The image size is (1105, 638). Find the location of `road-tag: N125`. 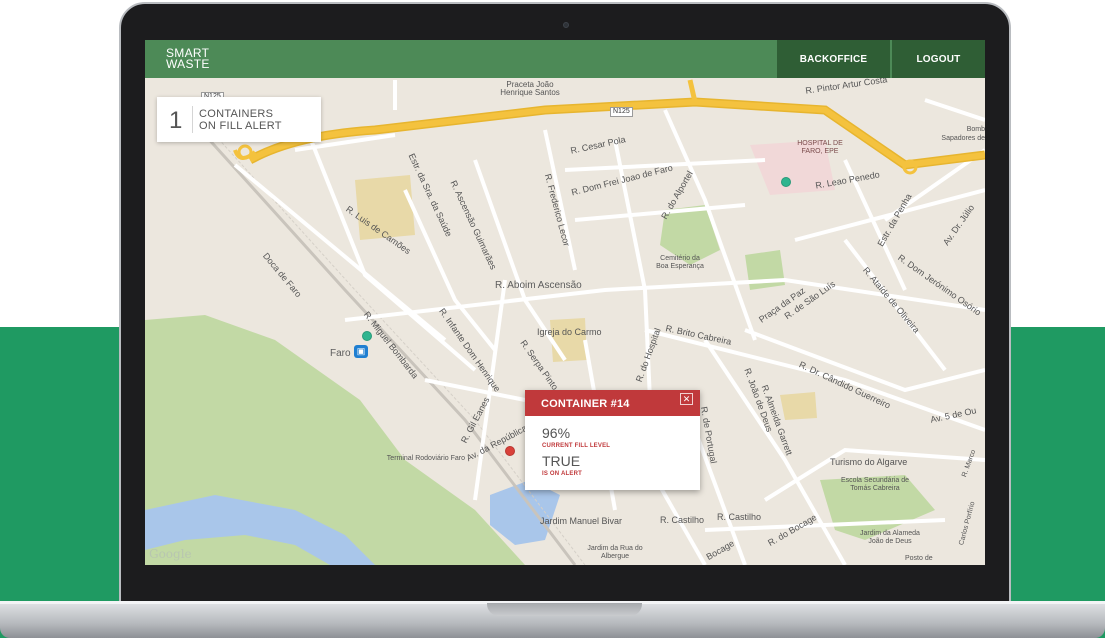

road-tag: N125 is located at coordinates (621, 112).